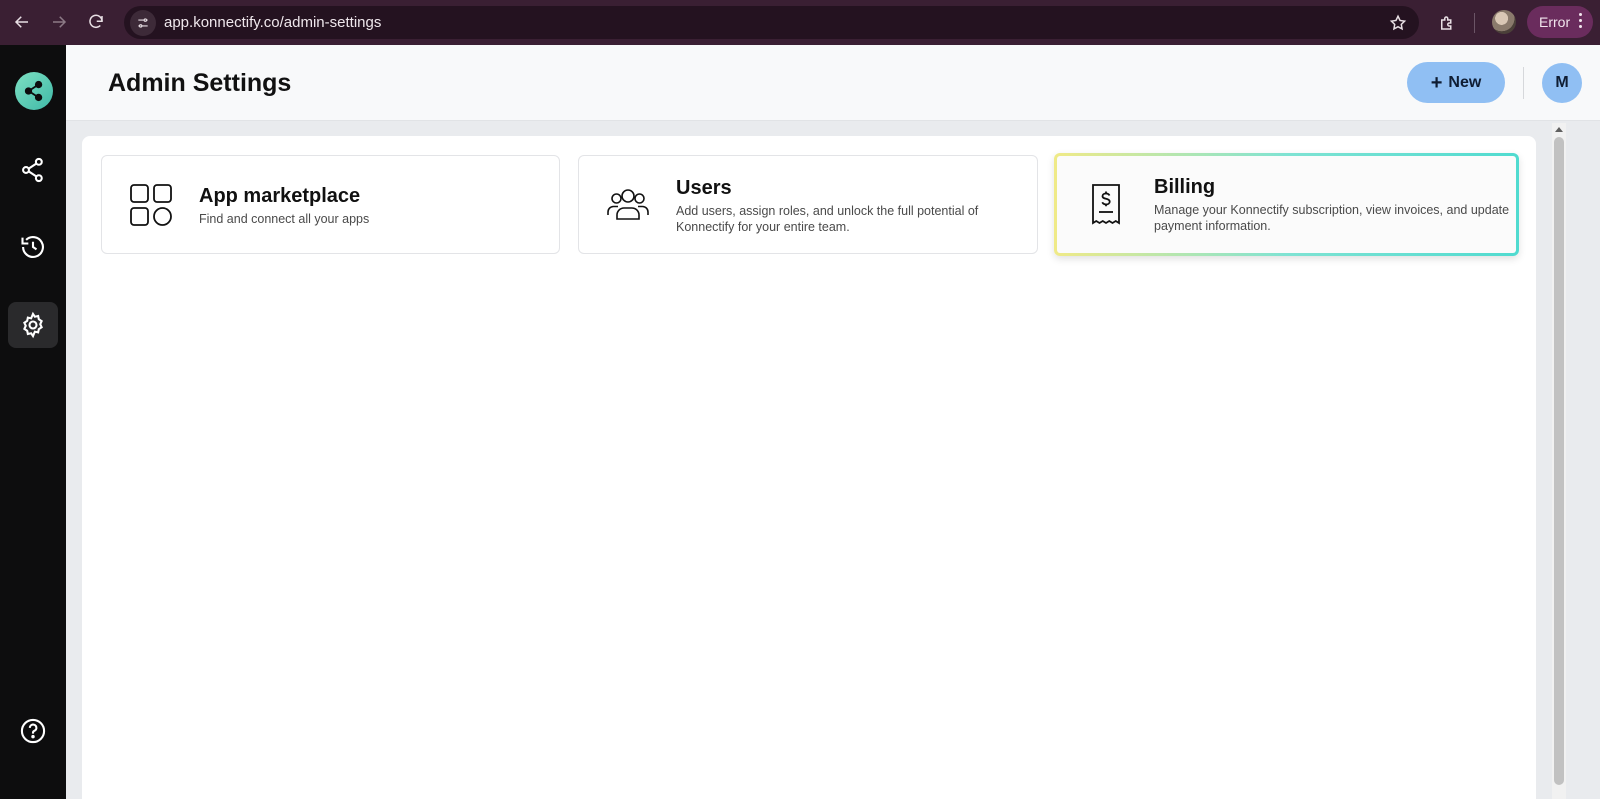  I want to click on arrow-right-icon, so click(60, 22).